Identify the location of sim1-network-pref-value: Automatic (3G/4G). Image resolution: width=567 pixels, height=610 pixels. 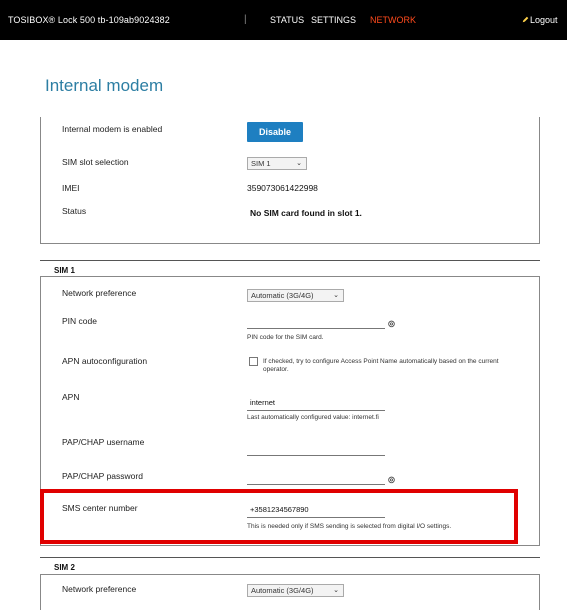
(282, 295).